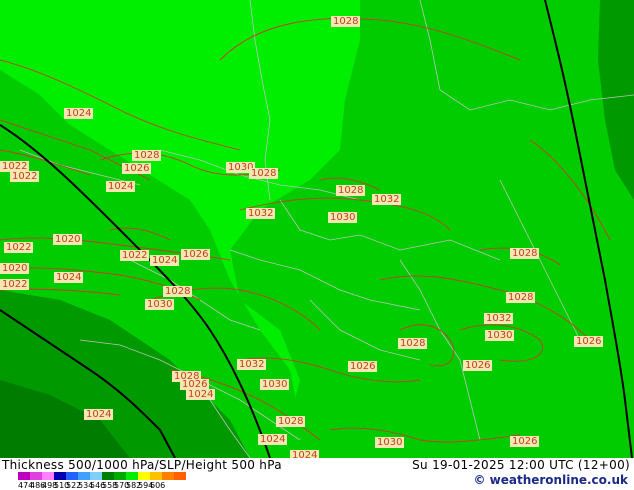 Image resolution: width=634 pixels, height=490 pixels. Describe the element at coordinates (38, 485) in the screenshot. I see `legend-tick-label: 486` at that location.